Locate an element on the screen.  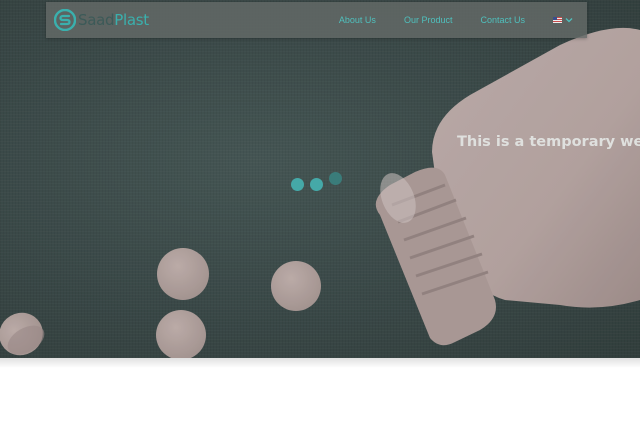
nav-menu: About Us Our Product Contact Us is located at coordinates (442, 20).